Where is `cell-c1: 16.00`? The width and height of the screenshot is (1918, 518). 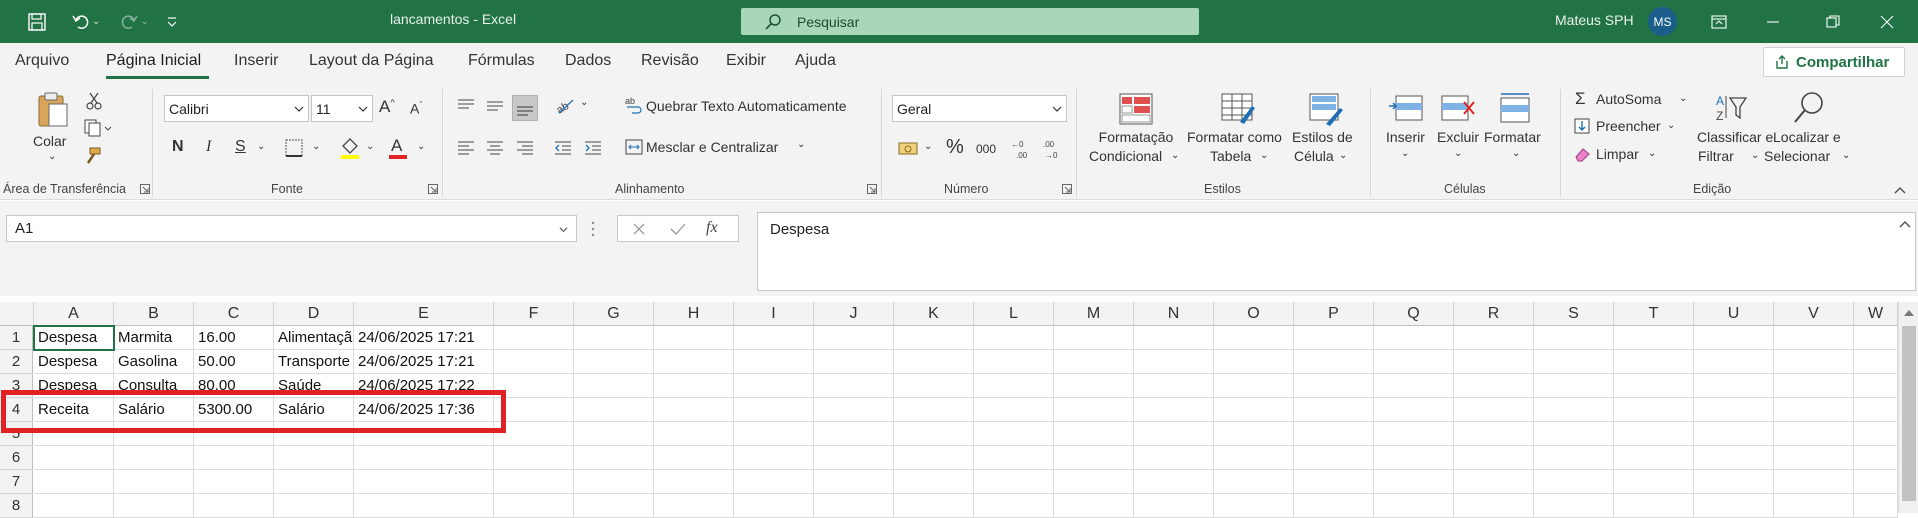
cell-c1: 16.00 is located at coordinates (234, 338).